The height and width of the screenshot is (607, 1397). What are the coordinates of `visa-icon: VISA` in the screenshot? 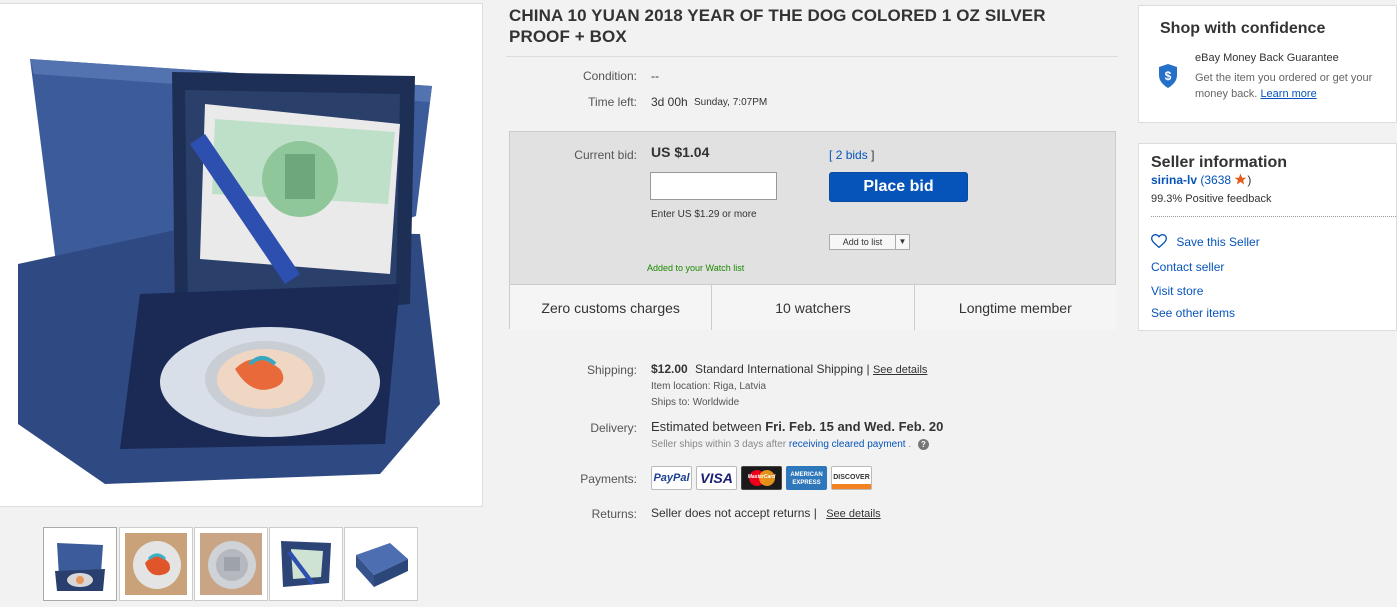 It's located at (716, 478).